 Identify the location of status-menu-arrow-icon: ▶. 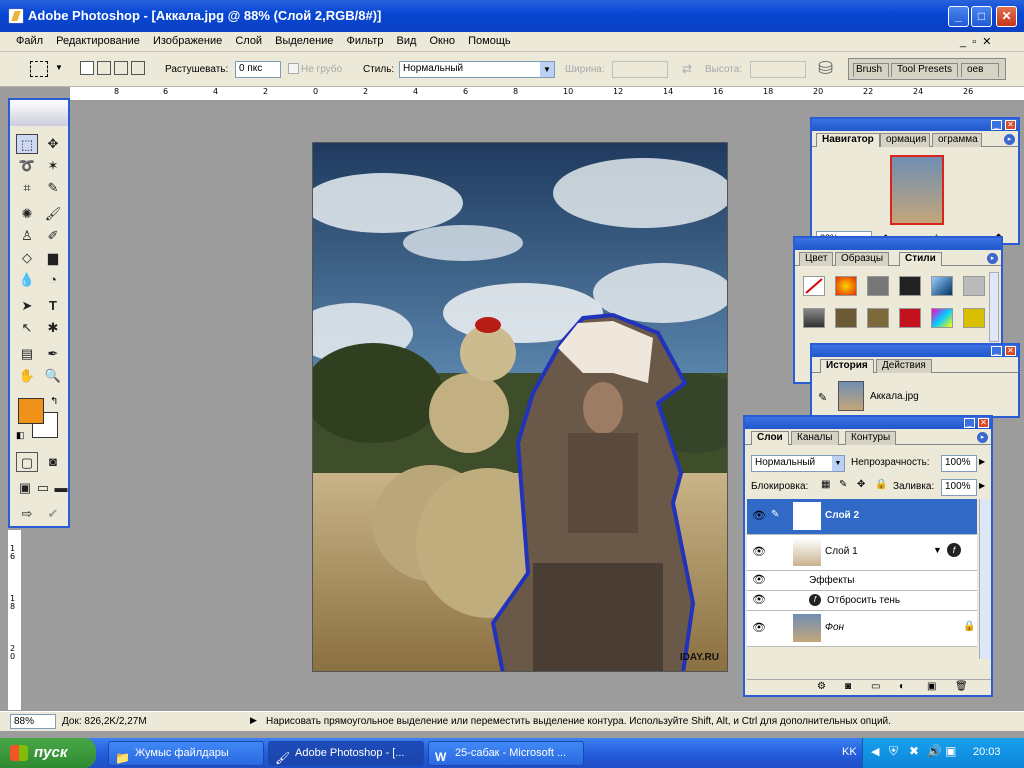
(253, 720).